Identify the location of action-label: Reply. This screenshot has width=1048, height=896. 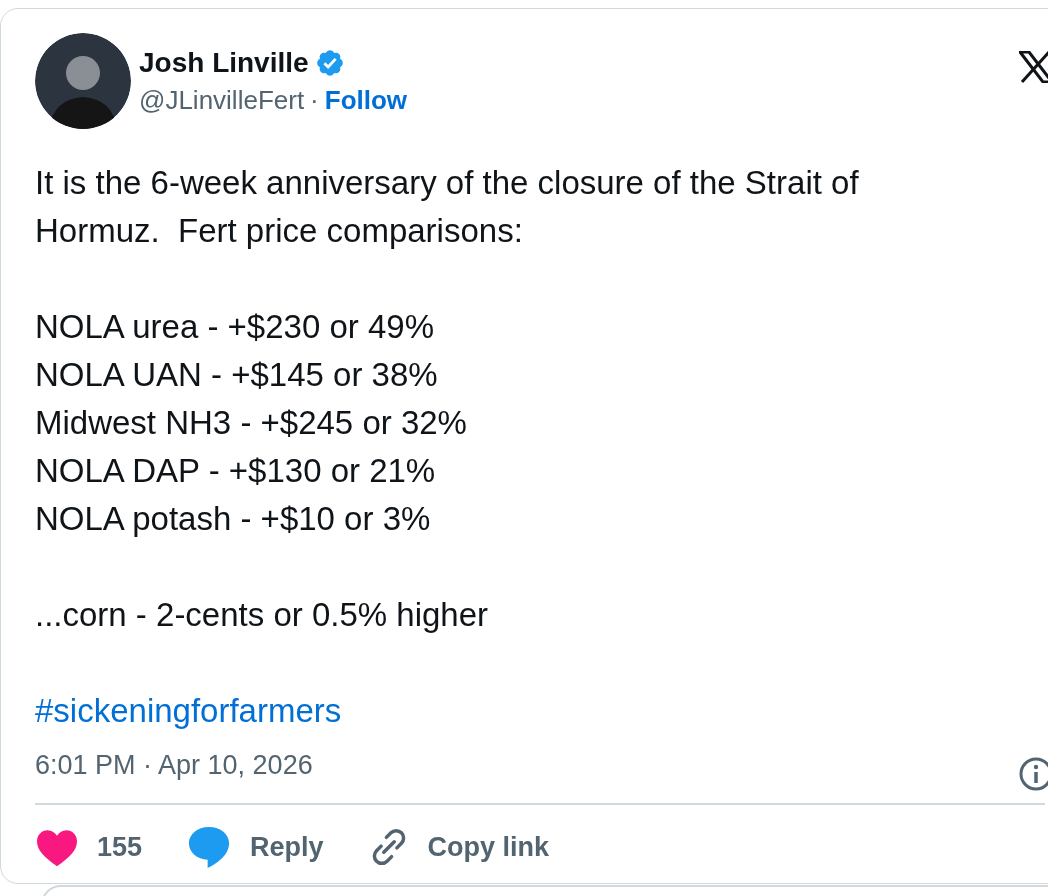
(287, 847).